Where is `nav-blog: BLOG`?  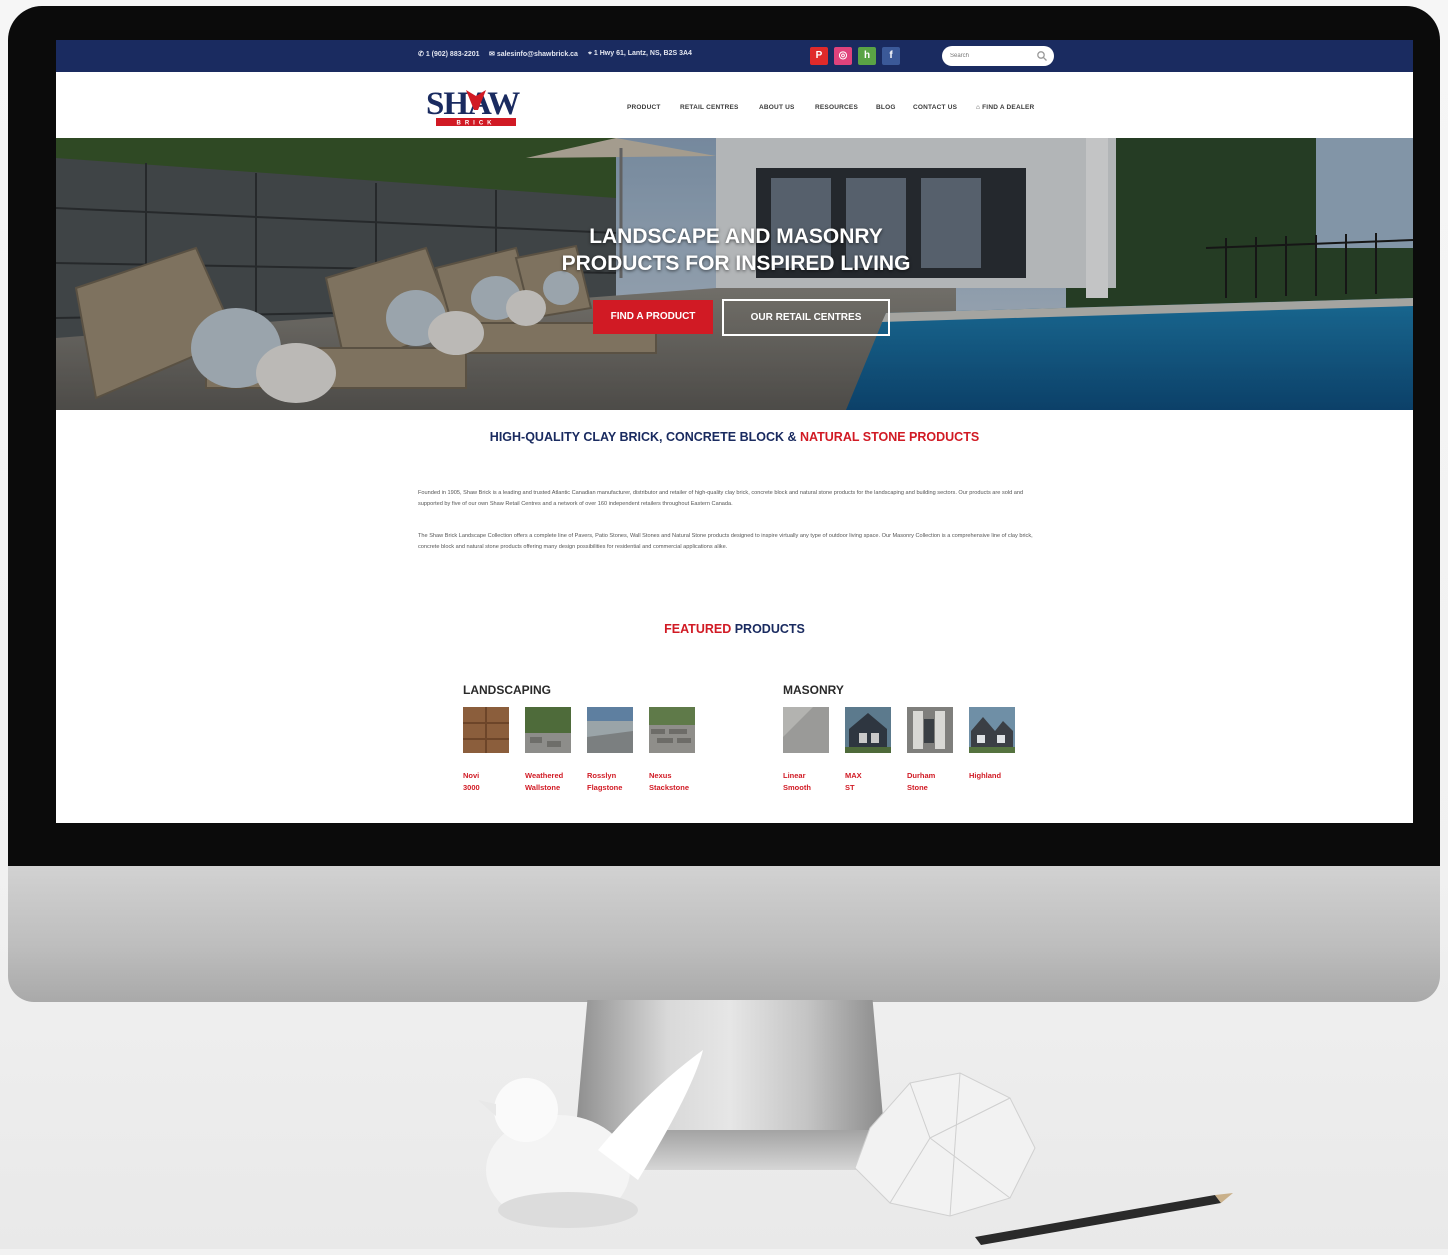
nav-blog: BLOG is located at coordinates (886, 107).